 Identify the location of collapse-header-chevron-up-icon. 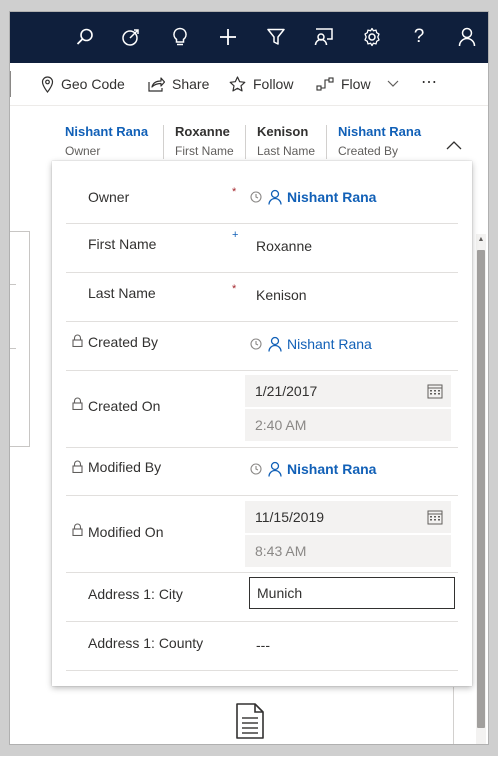
(454, 145).